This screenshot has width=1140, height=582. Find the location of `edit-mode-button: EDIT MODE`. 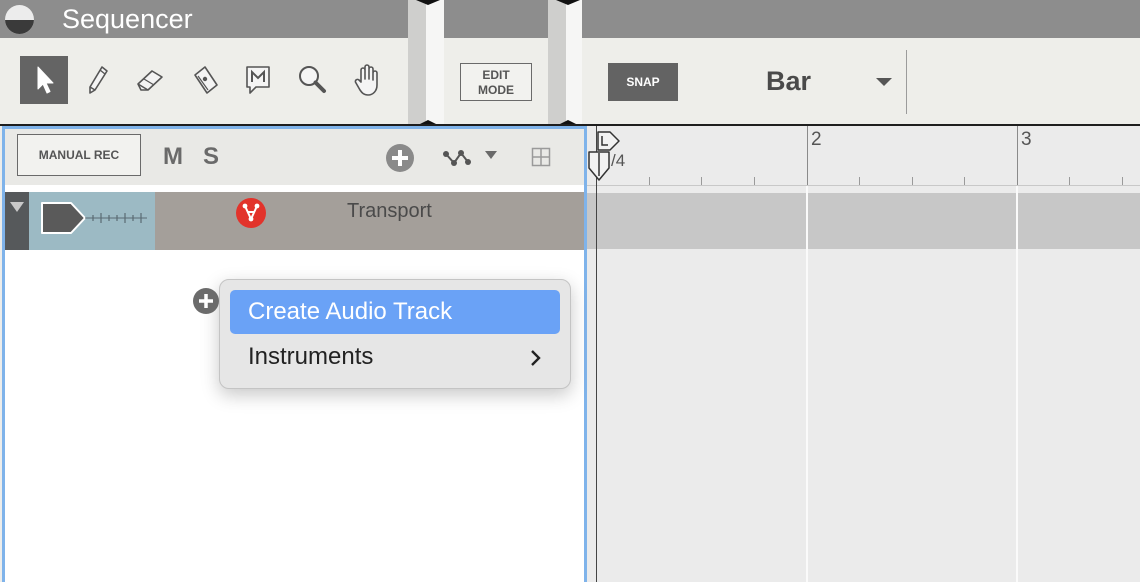

edit-mode-button: EDIT MODE is located at coordinates (496, 82).